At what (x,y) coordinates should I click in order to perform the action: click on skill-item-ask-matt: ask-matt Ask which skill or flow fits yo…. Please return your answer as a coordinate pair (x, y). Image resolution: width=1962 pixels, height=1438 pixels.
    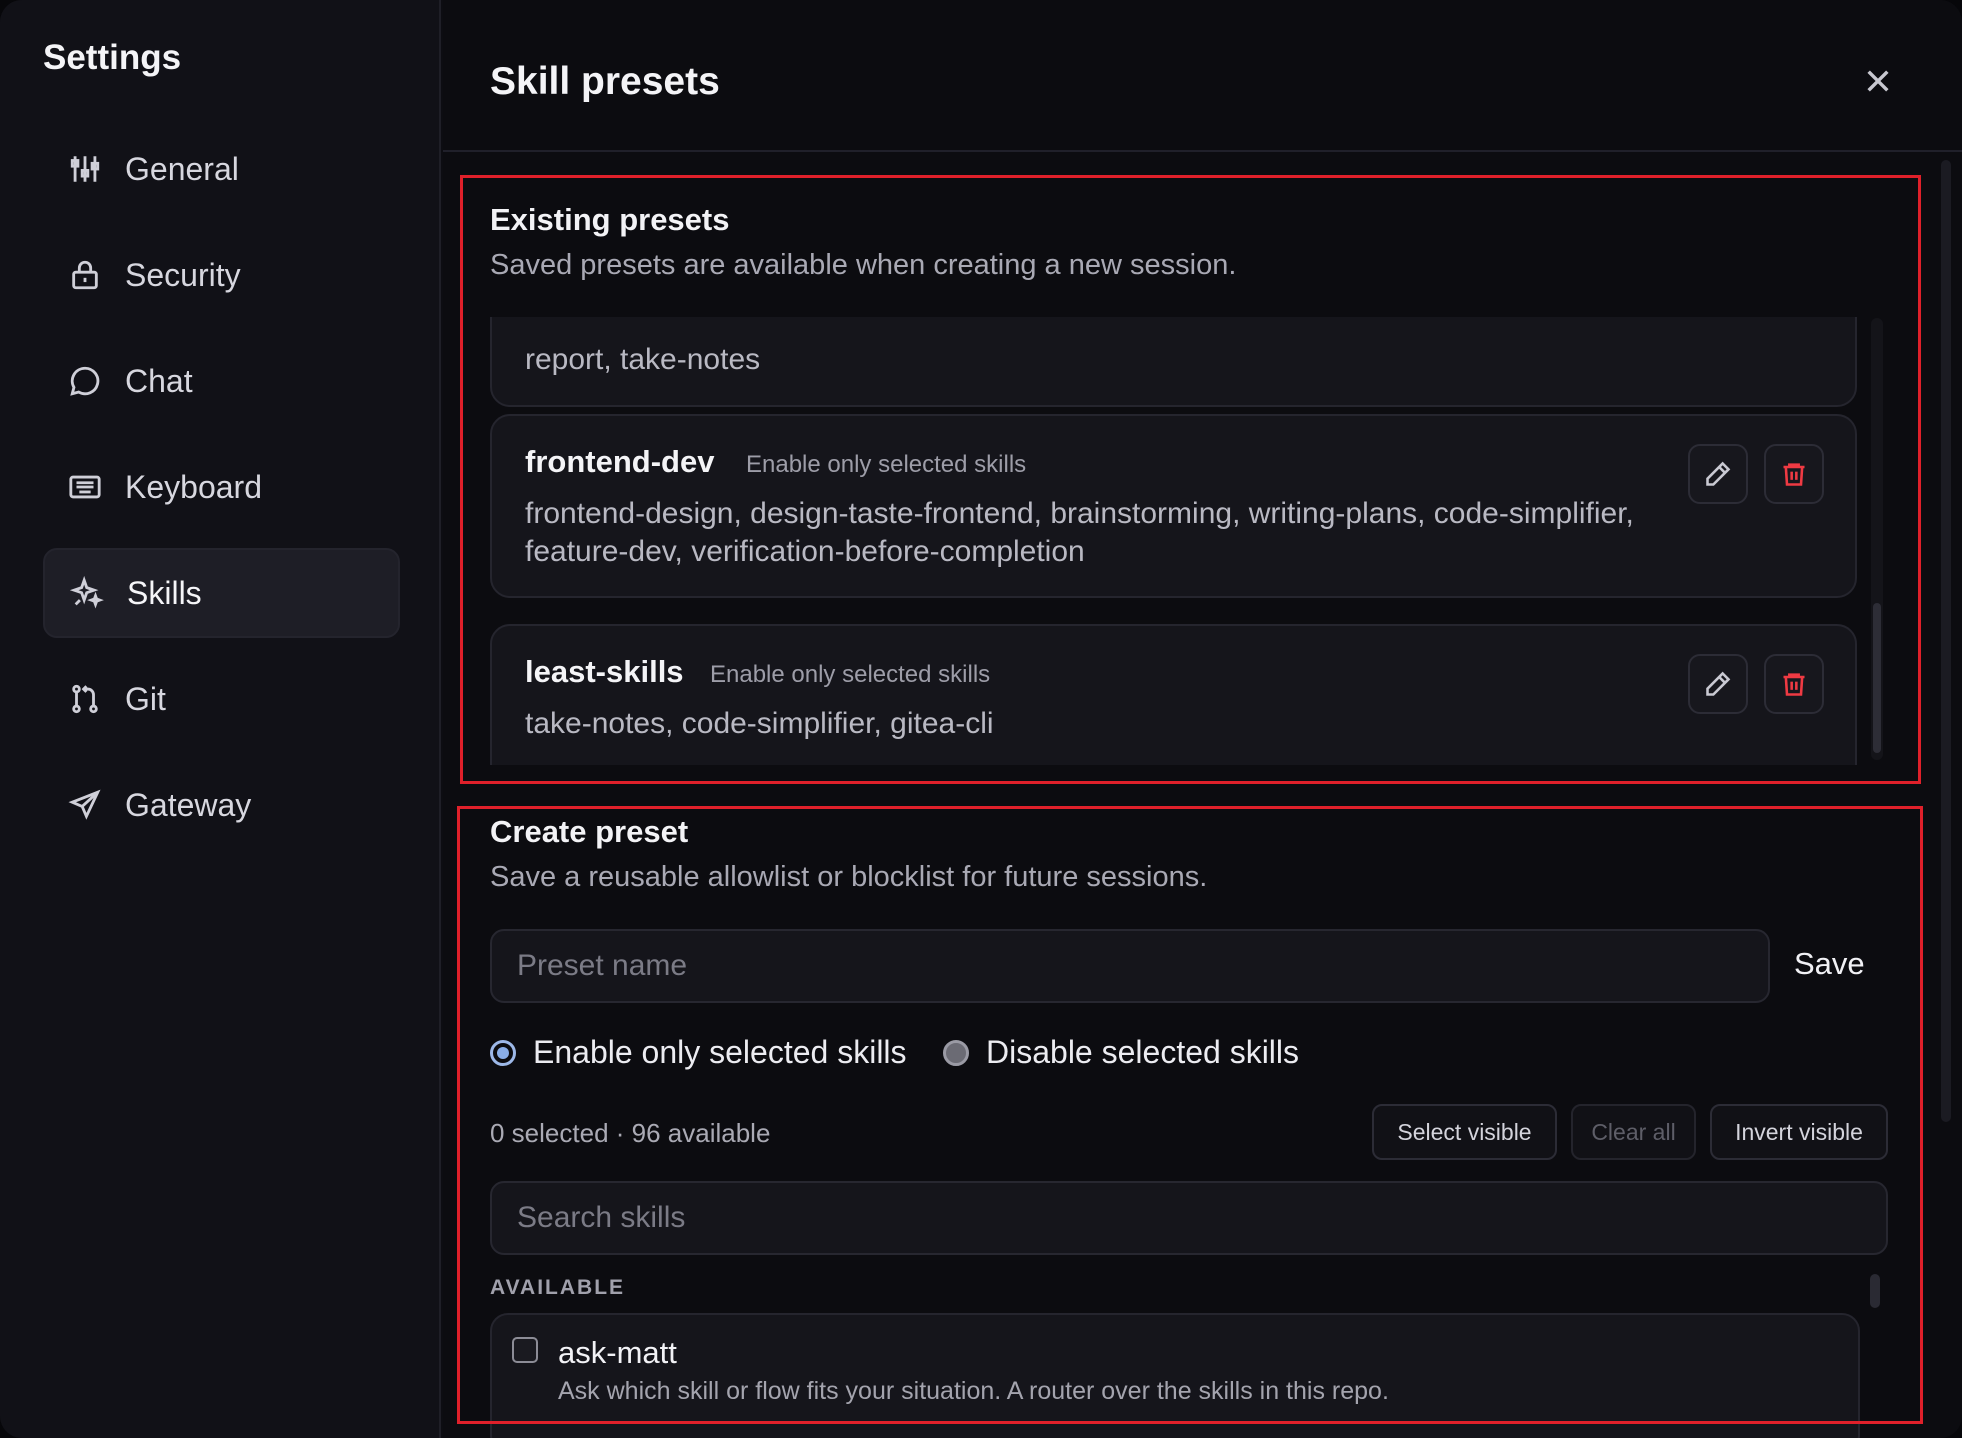
    Looking at the image, I should click on (1175, 1375).